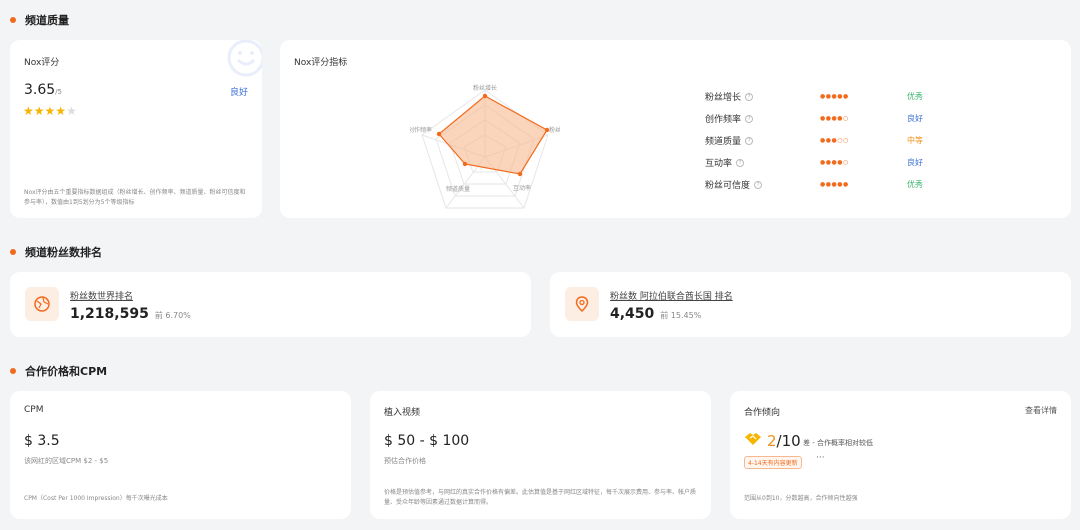 Image resolution: width=1080 pixels, height=530 pixels. Describe the element at coordinates (810, 304) in the screenshot. I see `country-rank-card: 粉丝数 阿拉伯联合酋长国 排名 4,450 前 15.45%` at that location.